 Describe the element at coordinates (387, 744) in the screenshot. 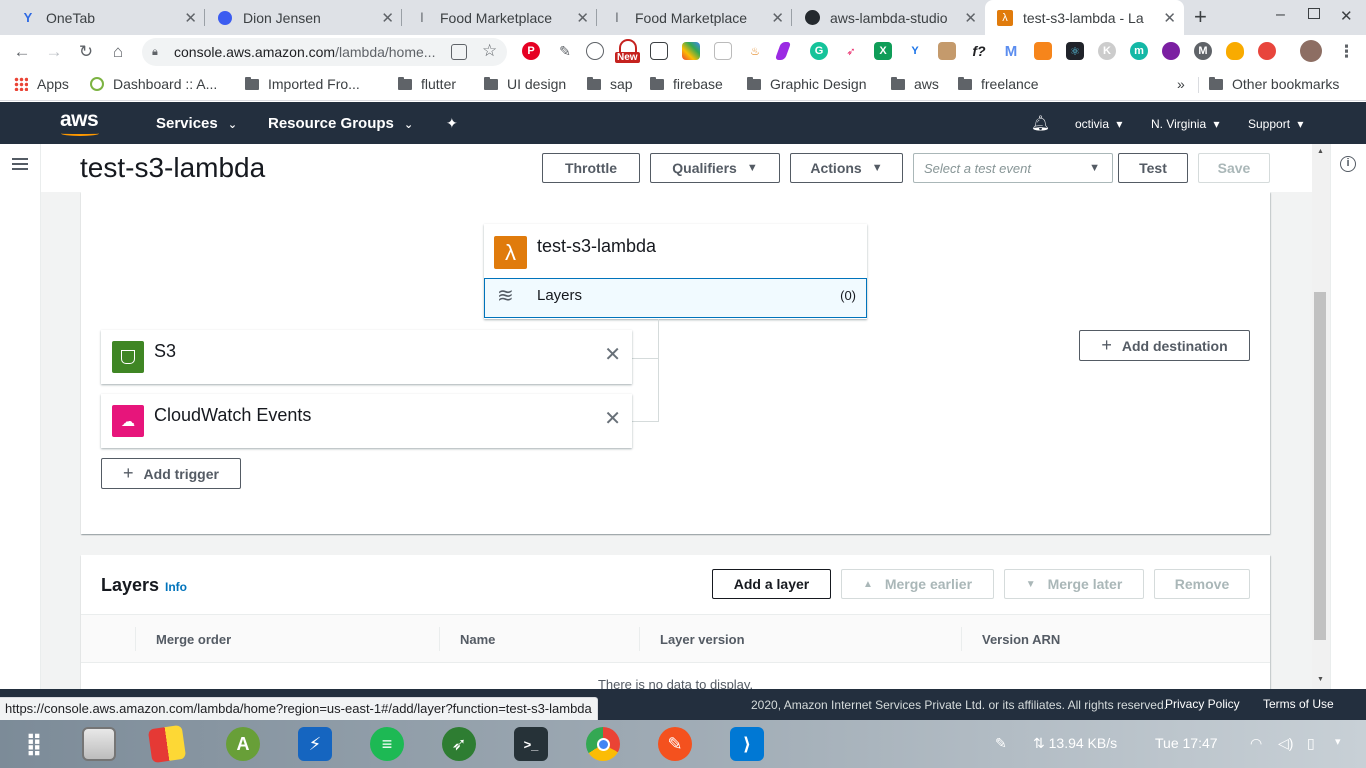

I see `spotify-icon: ≡` at that location.